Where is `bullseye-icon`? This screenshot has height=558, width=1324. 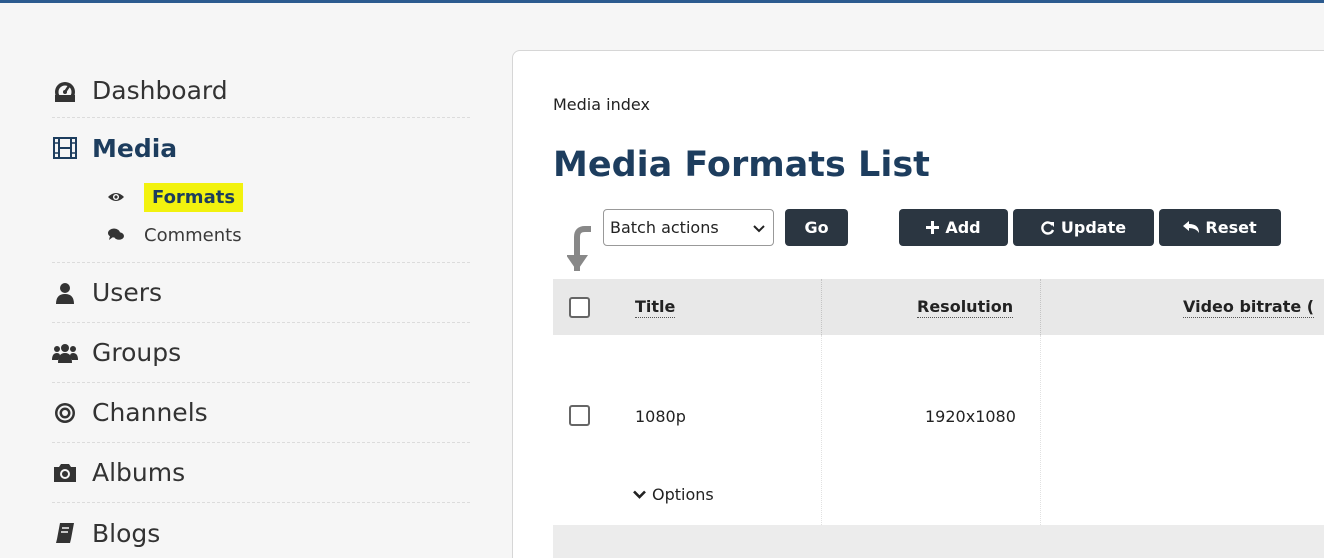
bullseye-icon is located at coordinates (65, 413).